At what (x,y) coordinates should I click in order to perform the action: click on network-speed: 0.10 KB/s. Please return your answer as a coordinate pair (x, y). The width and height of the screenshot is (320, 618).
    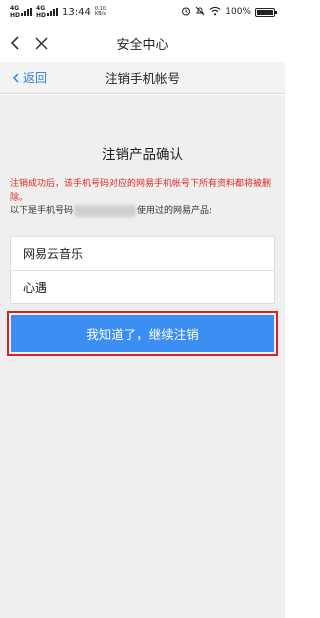
    Looking at the image, I should click on (100, 12).